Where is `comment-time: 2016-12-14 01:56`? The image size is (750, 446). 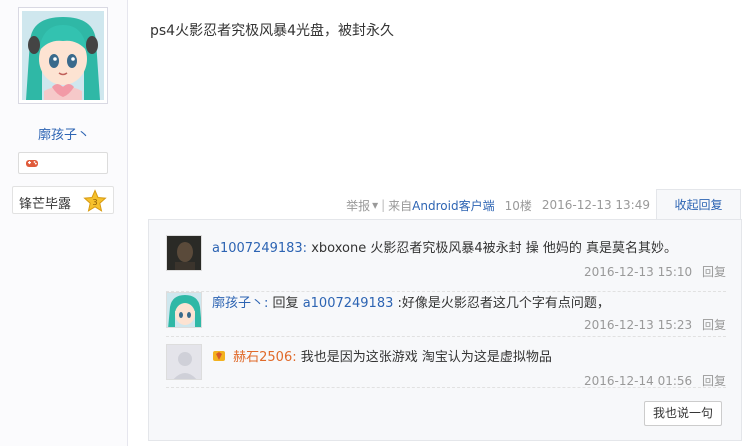
comment-time: 2016-12-14 01:56 is located at coordinates (638, 381).